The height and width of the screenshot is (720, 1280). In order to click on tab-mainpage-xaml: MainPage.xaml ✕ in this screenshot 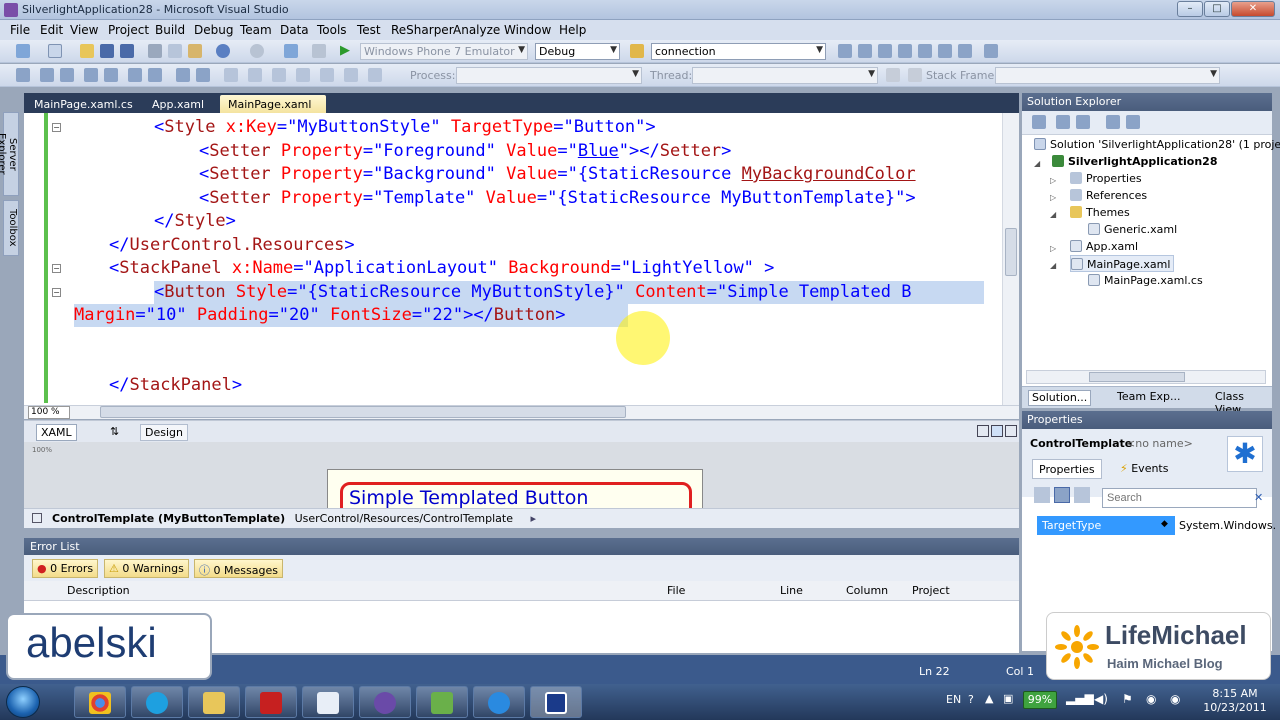, I will do `click(273, 109)`.